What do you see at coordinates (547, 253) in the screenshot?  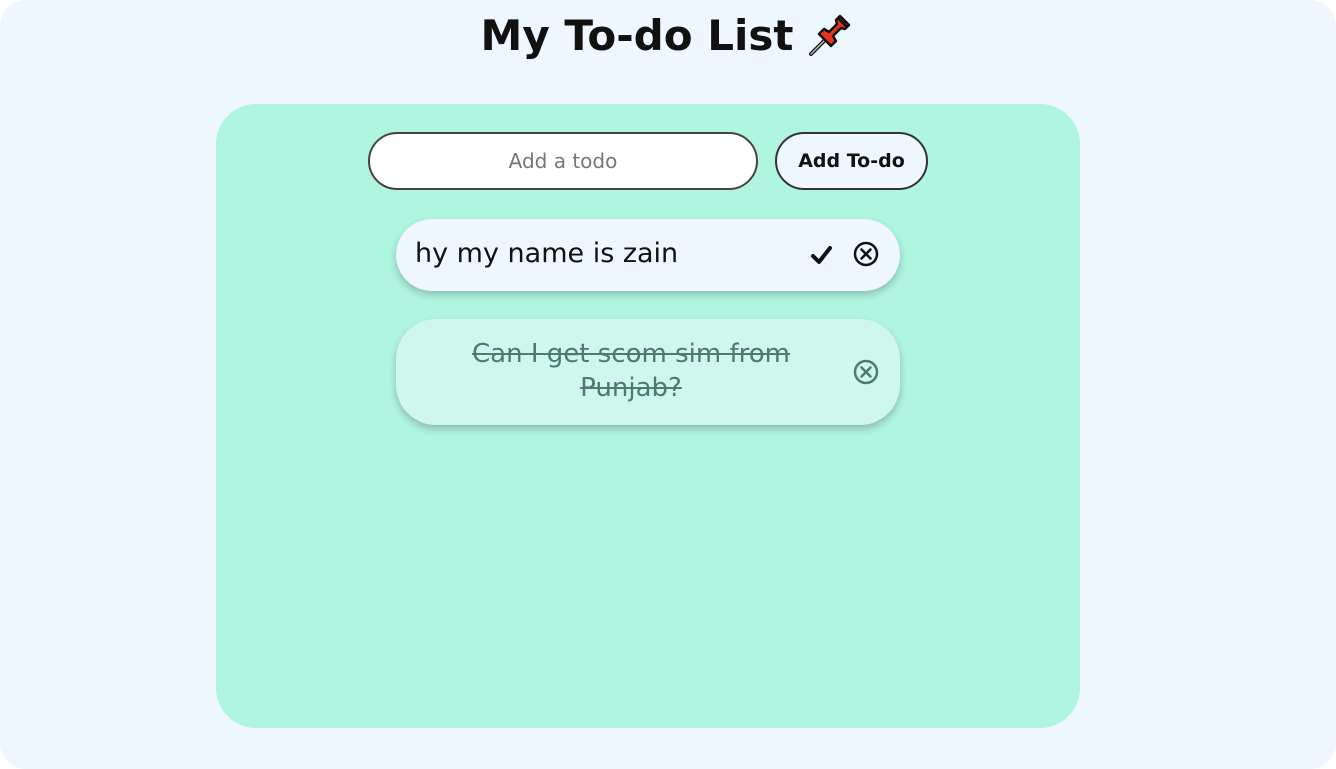 I see `todo-item-text: hy my name is zain` at bounding box center [547, 253].